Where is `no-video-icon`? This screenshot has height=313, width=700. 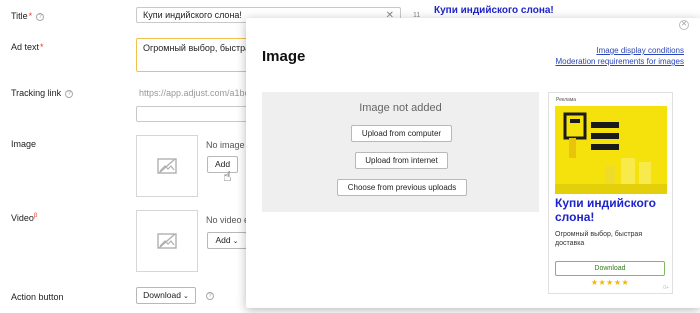
no-video-icon is located at coordinates (167, 241).